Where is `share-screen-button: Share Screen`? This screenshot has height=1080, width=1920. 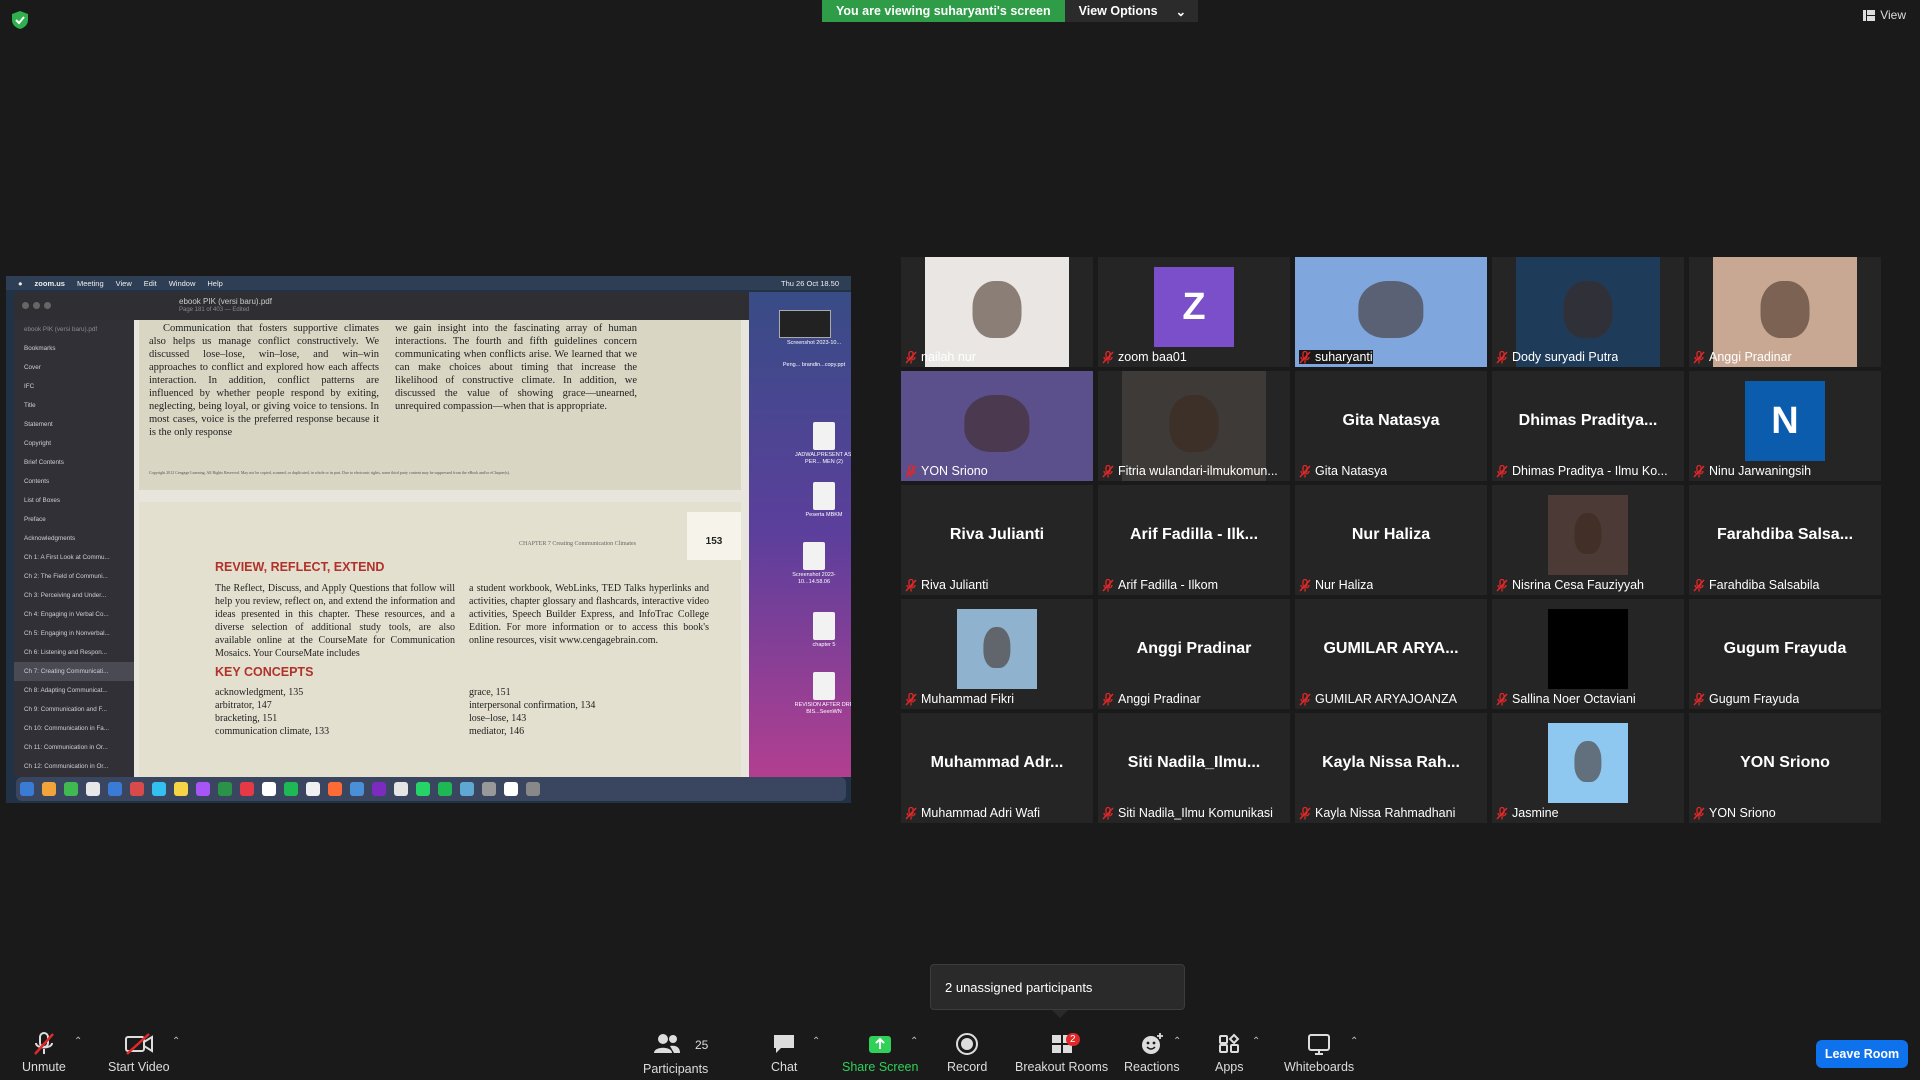 share-screen-button: Share Screen is located at coordinates (880, 1053).